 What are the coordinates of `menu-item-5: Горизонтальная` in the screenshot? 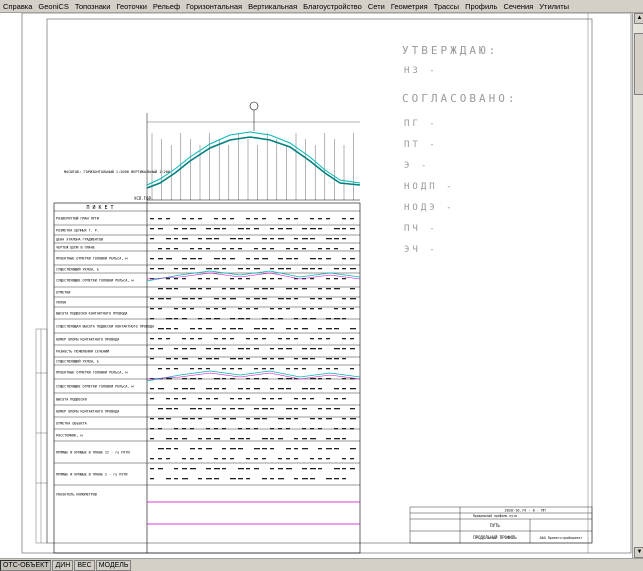 It's located at (214, 6).